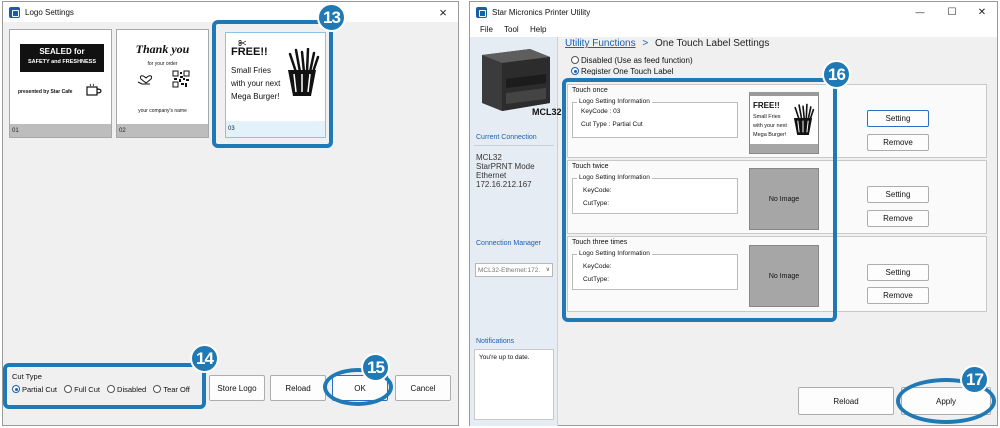  Describe the element at coordinates (898, 118) in the screenshot. I see `touch-once-setting-button: Setting` at that location.